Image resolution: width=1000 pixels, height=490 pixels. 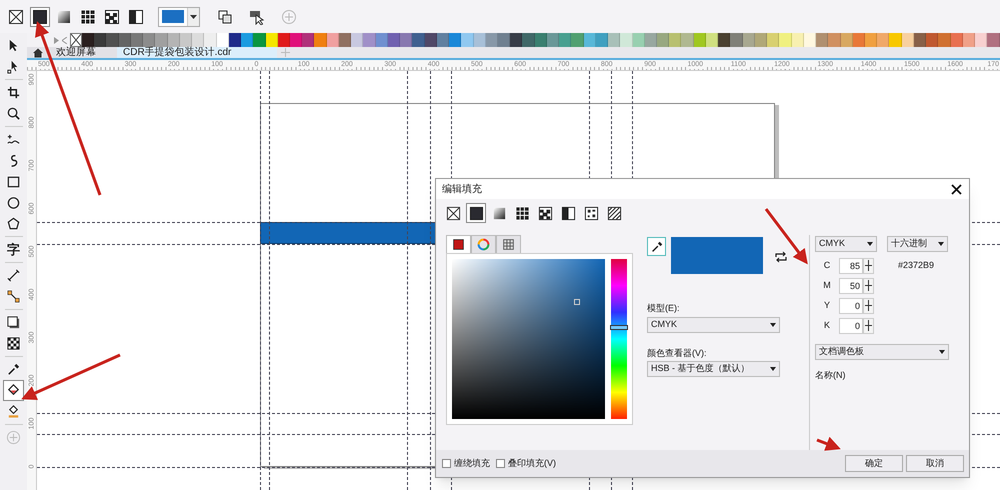 What do you see at coordinates (56, 40) in the screenshot?
I see `scroll-right-icon` at bounding box center [56, 40].